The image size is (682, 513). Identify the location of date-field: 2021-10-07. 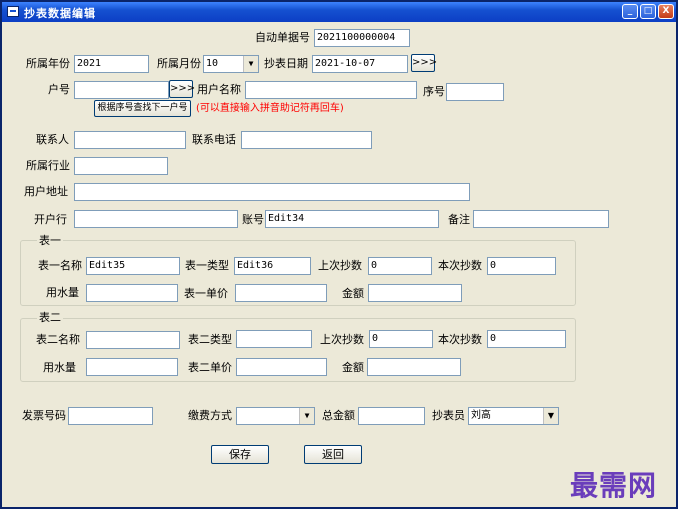
(360, 64).